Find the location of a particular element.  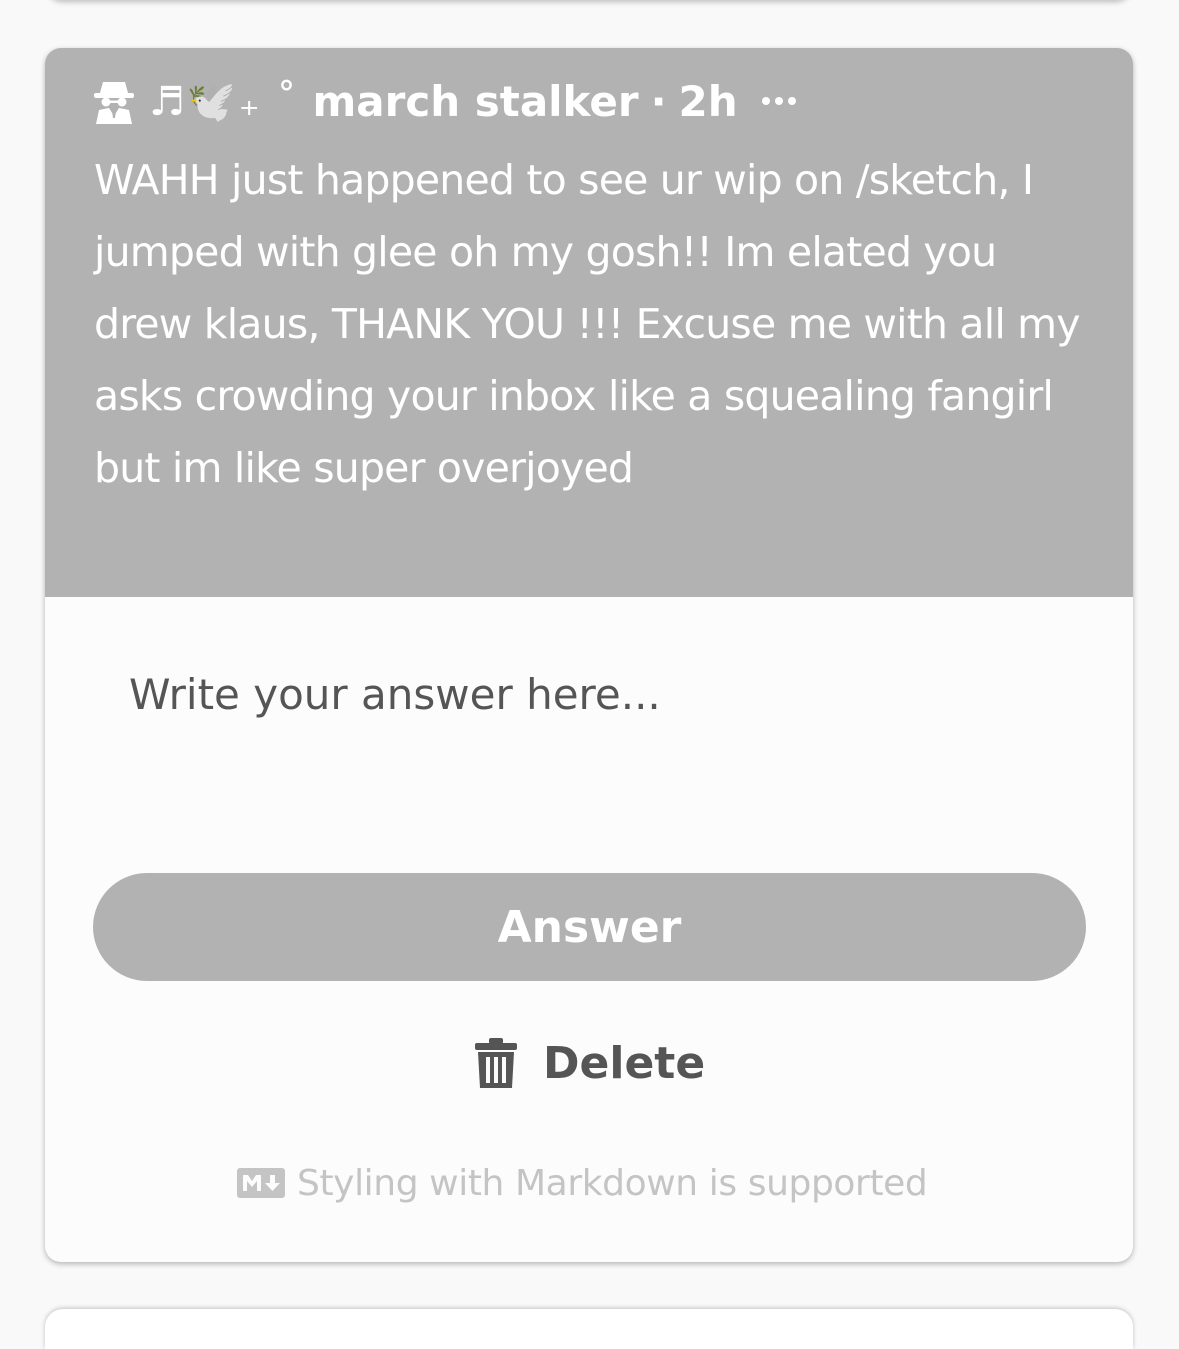

delete-label: Delete is located at coordinates (624, 1063).